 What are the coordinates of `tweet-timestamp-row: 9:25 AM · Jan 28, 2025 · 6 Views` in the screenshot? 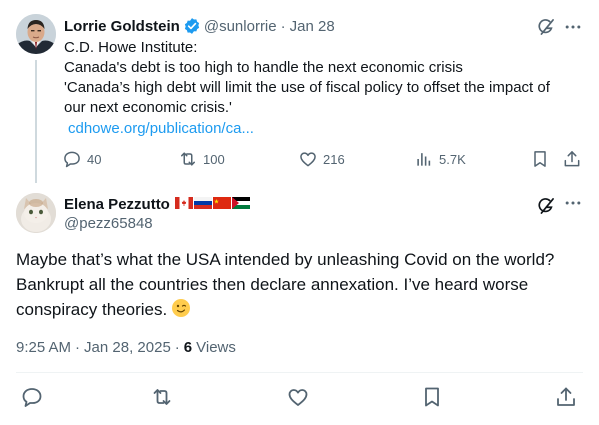 It's located at (126, 347).